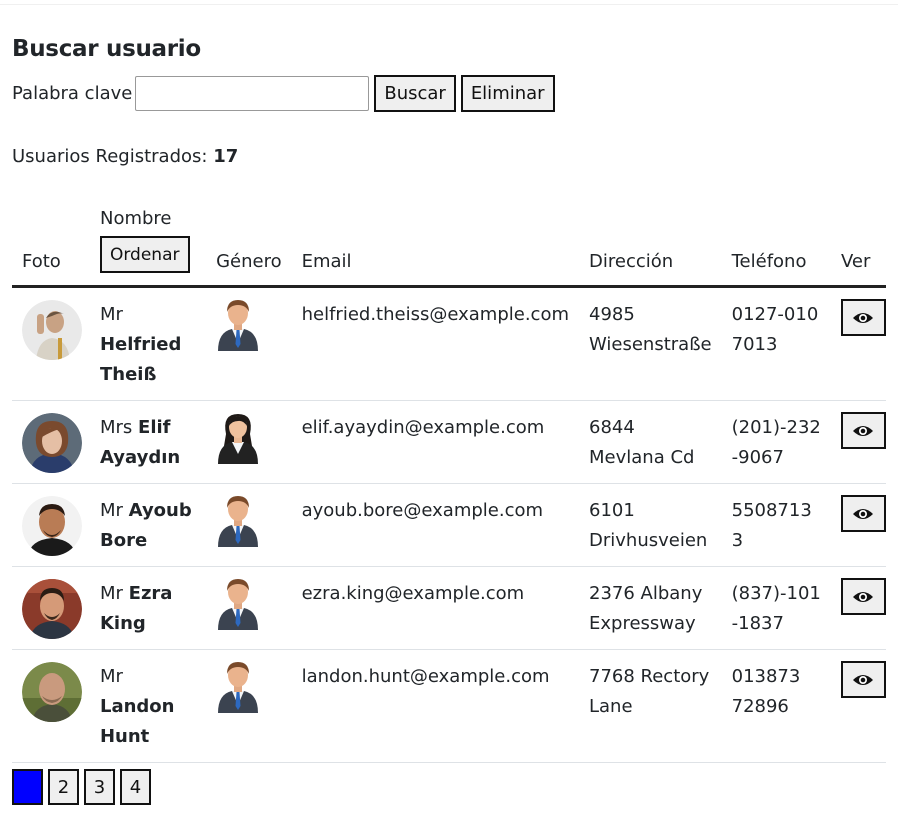 This screenshot has width=898, height=826. I want to click on registered-users: Usuarios Registrados: 17, so click(125, 156).